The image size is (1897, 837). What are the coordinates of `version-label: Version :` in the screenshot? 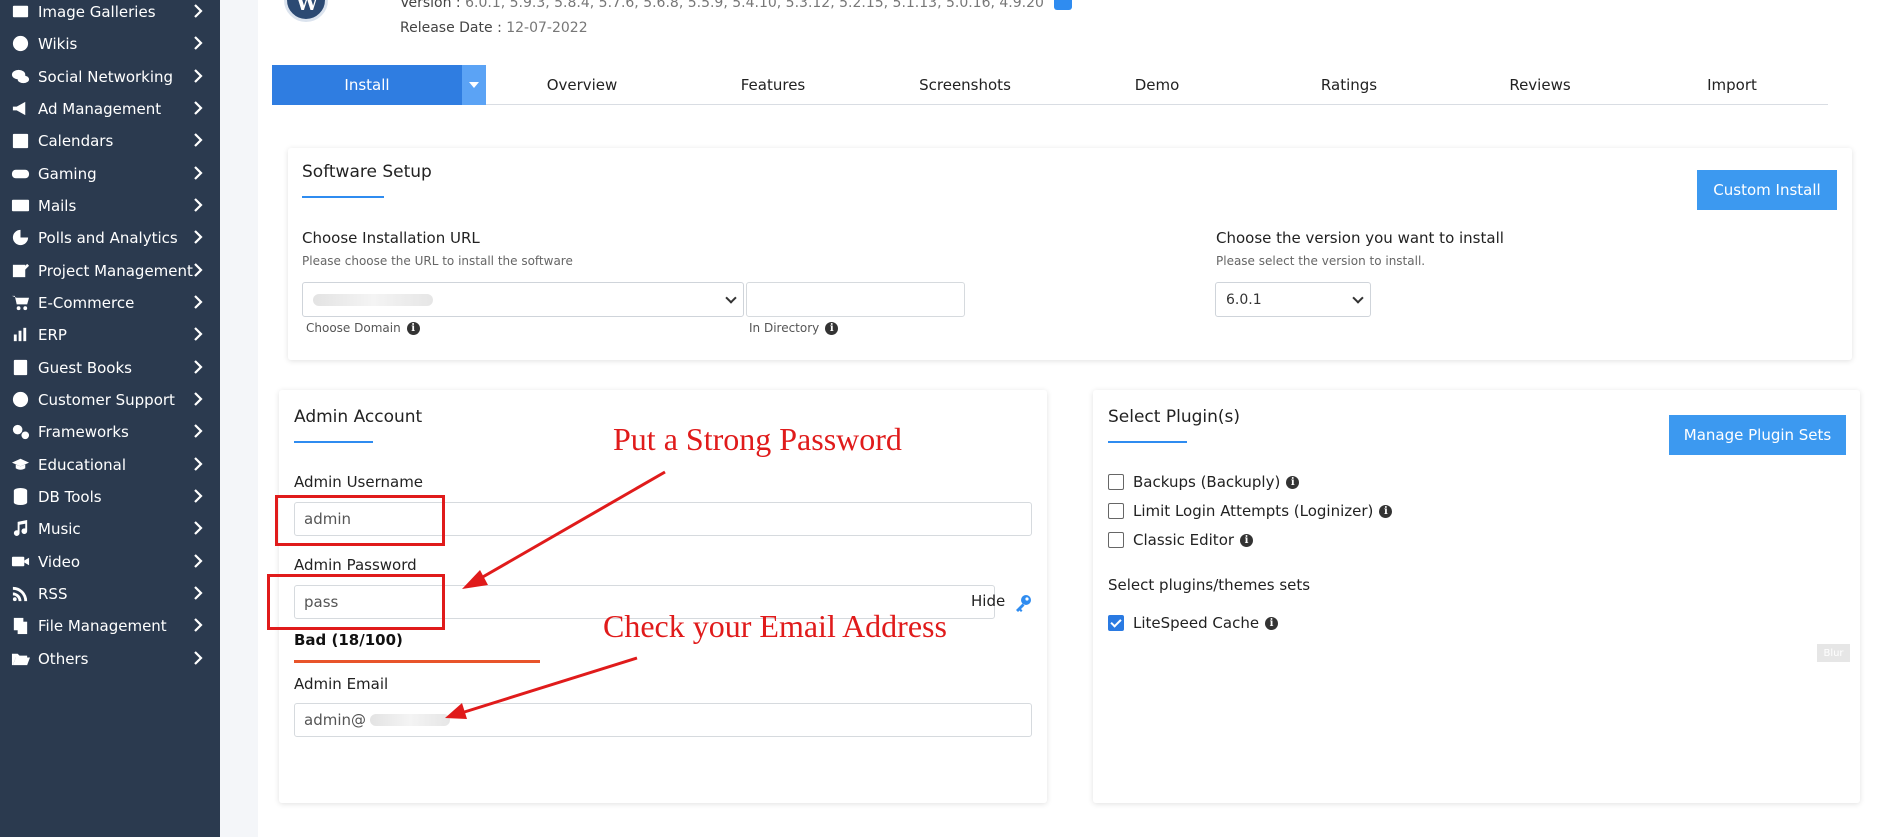 It's located at (430, 5).